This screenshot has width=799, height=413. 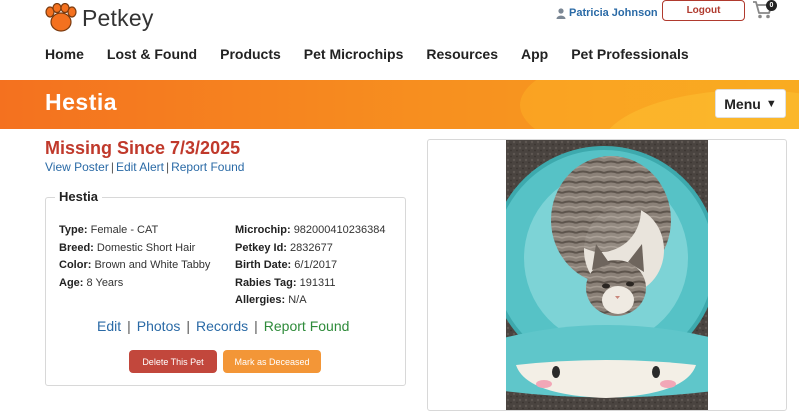 What do you see at coordinates (109, 326) in the screenshot?
I see `edit-link: Edit` at bounding box center [109, 326].